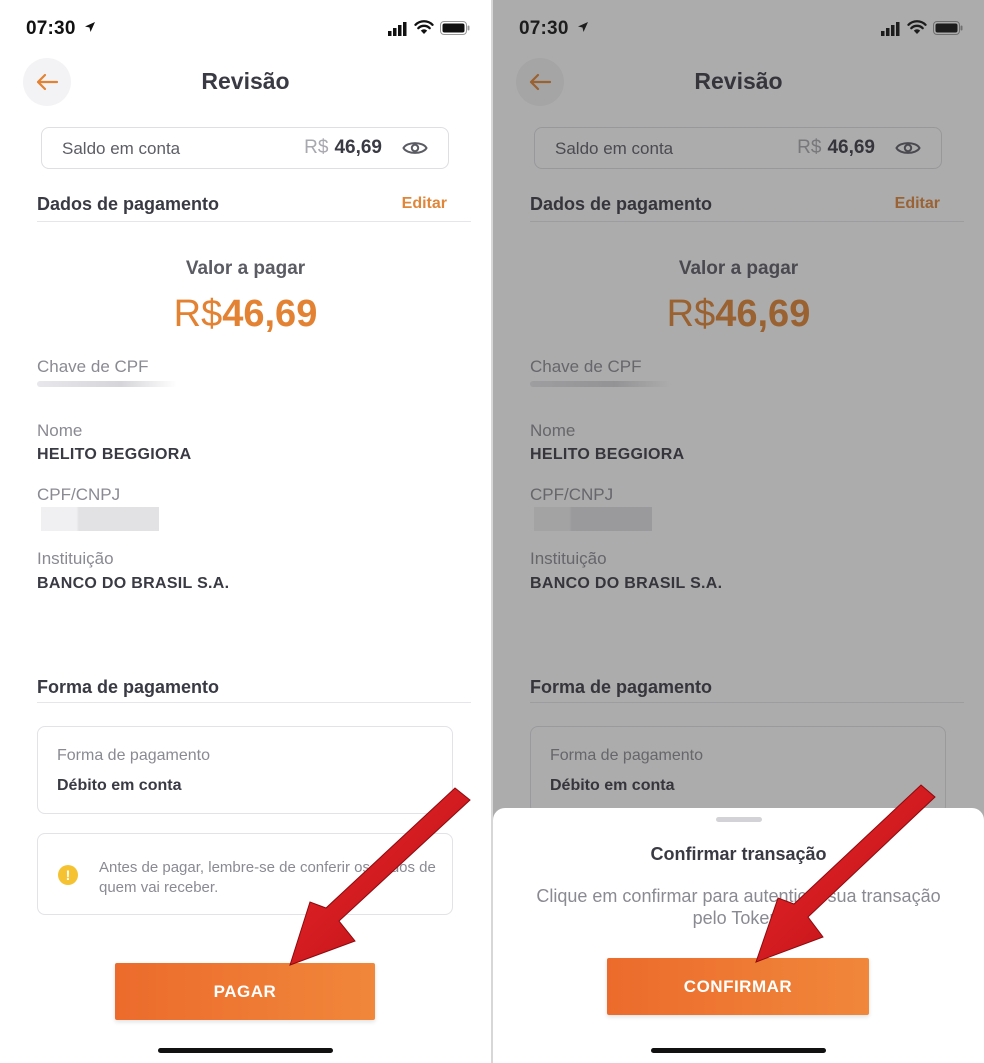 The width and height of the screenshot is (984, 1063). I want to click on balance-value: R$ 46,69, so click(343, 148).